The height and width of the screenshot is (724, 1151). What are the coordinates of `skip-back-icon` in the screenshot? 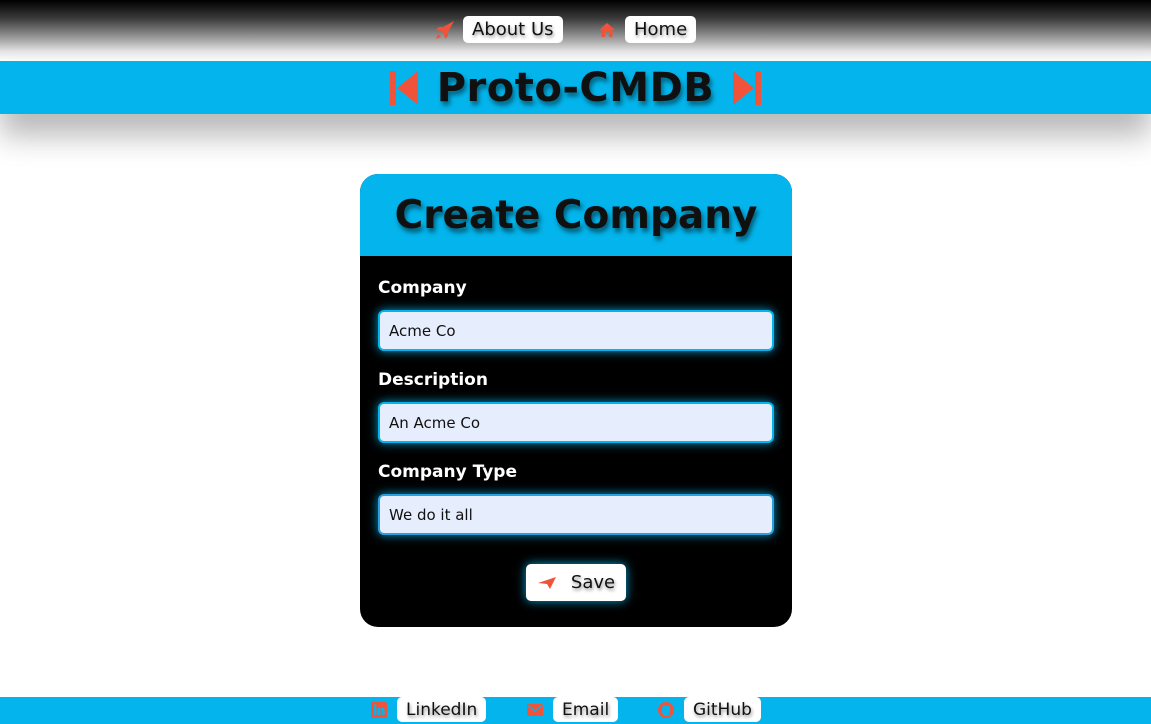 It's located at (404, 88).